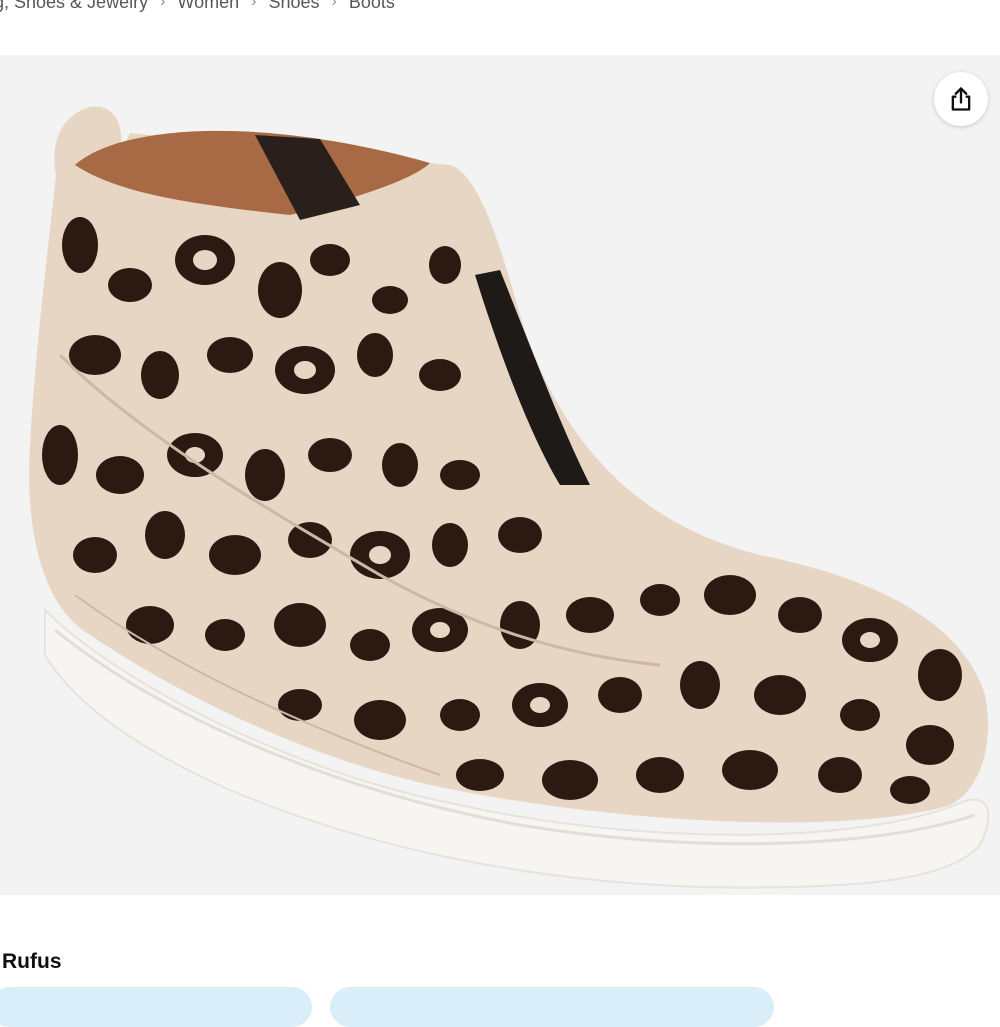 The height and width of the screenshot is (1027, 1000). What do you see at coordinates (208, 6) in the screenshot?
I see `breadcrumb-item-women: Women` at bounding box center [208, 6].